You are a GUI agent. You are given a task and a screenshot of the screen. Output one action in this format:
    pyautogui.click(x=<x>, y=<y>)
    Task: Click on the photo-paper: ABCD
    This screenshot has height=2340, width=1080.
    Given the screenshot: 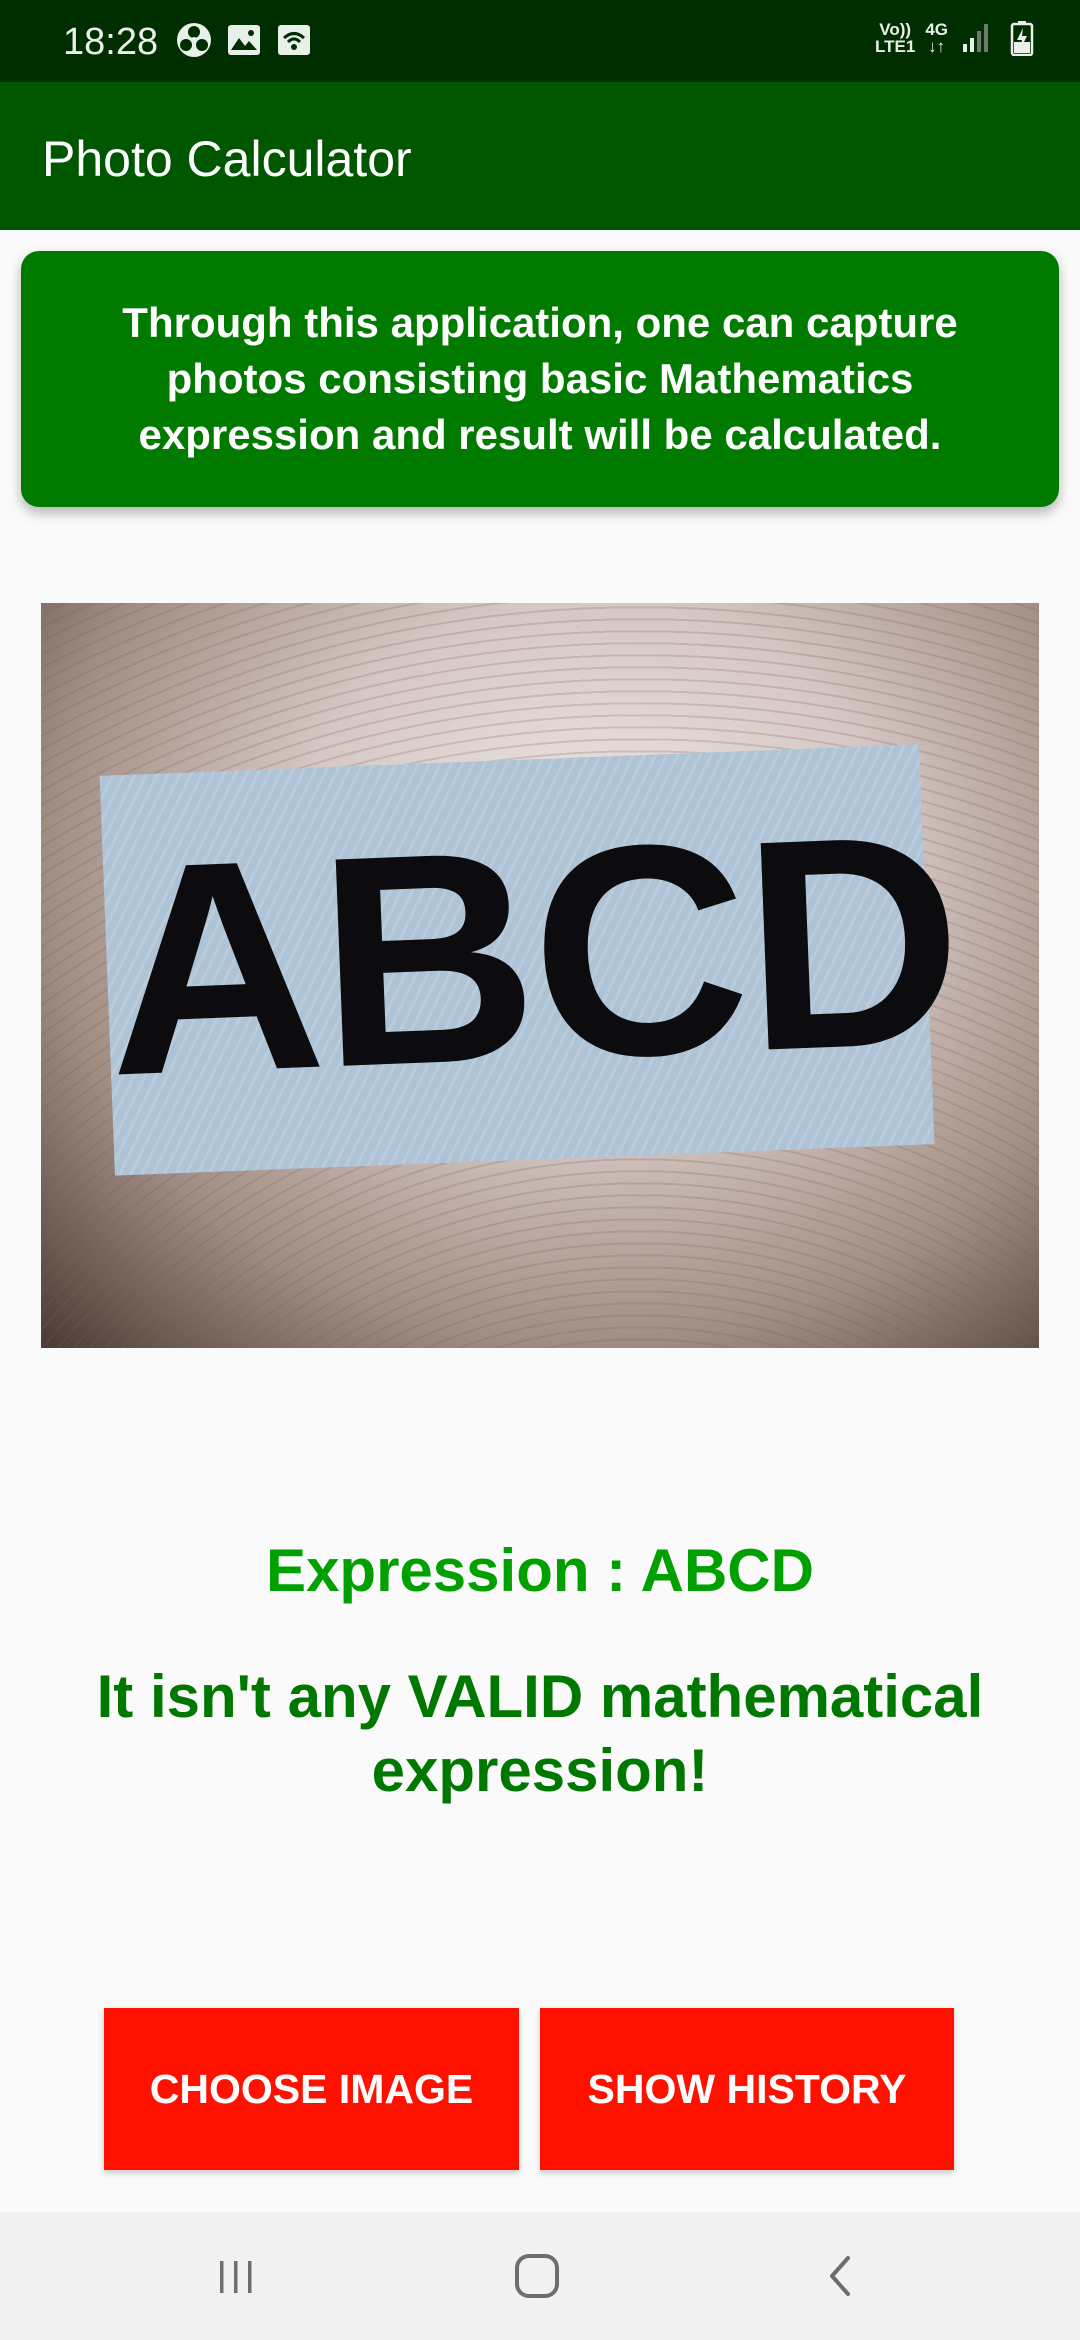 What is the action you would take?
    pyautogui.click(x=531, y=960)
    